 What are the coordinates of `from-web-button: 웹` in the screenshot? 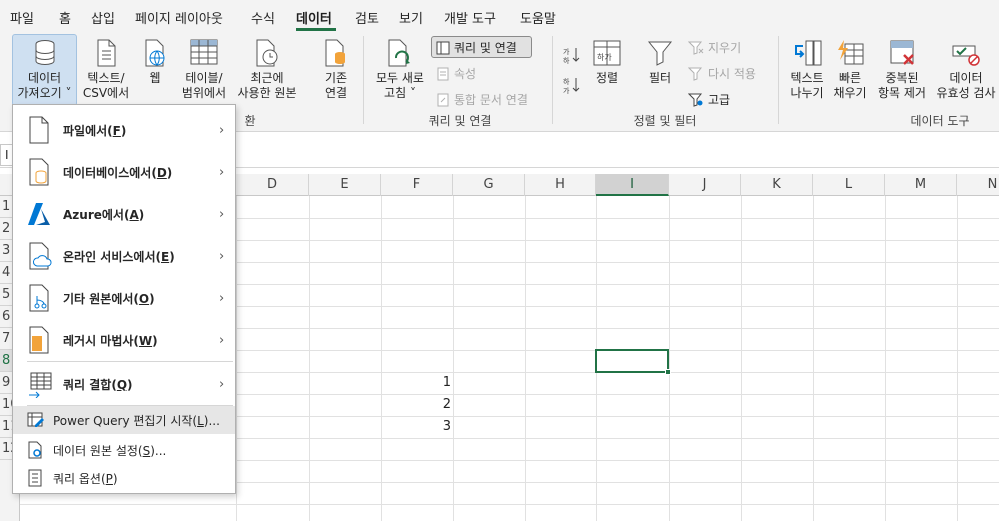 It's located at (155, 62).